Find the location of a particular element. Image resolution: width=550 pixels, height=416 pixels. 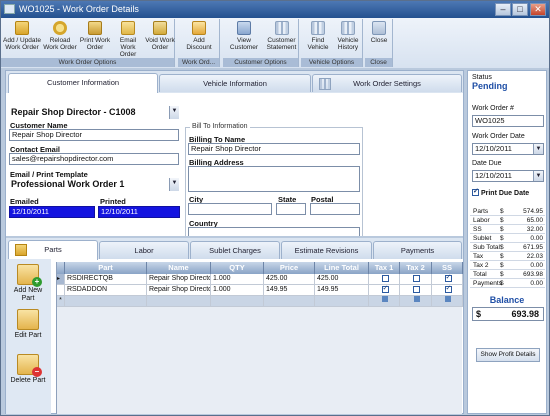

billing-name-field: Repair Shop Director is located at coordinates (274, 149).